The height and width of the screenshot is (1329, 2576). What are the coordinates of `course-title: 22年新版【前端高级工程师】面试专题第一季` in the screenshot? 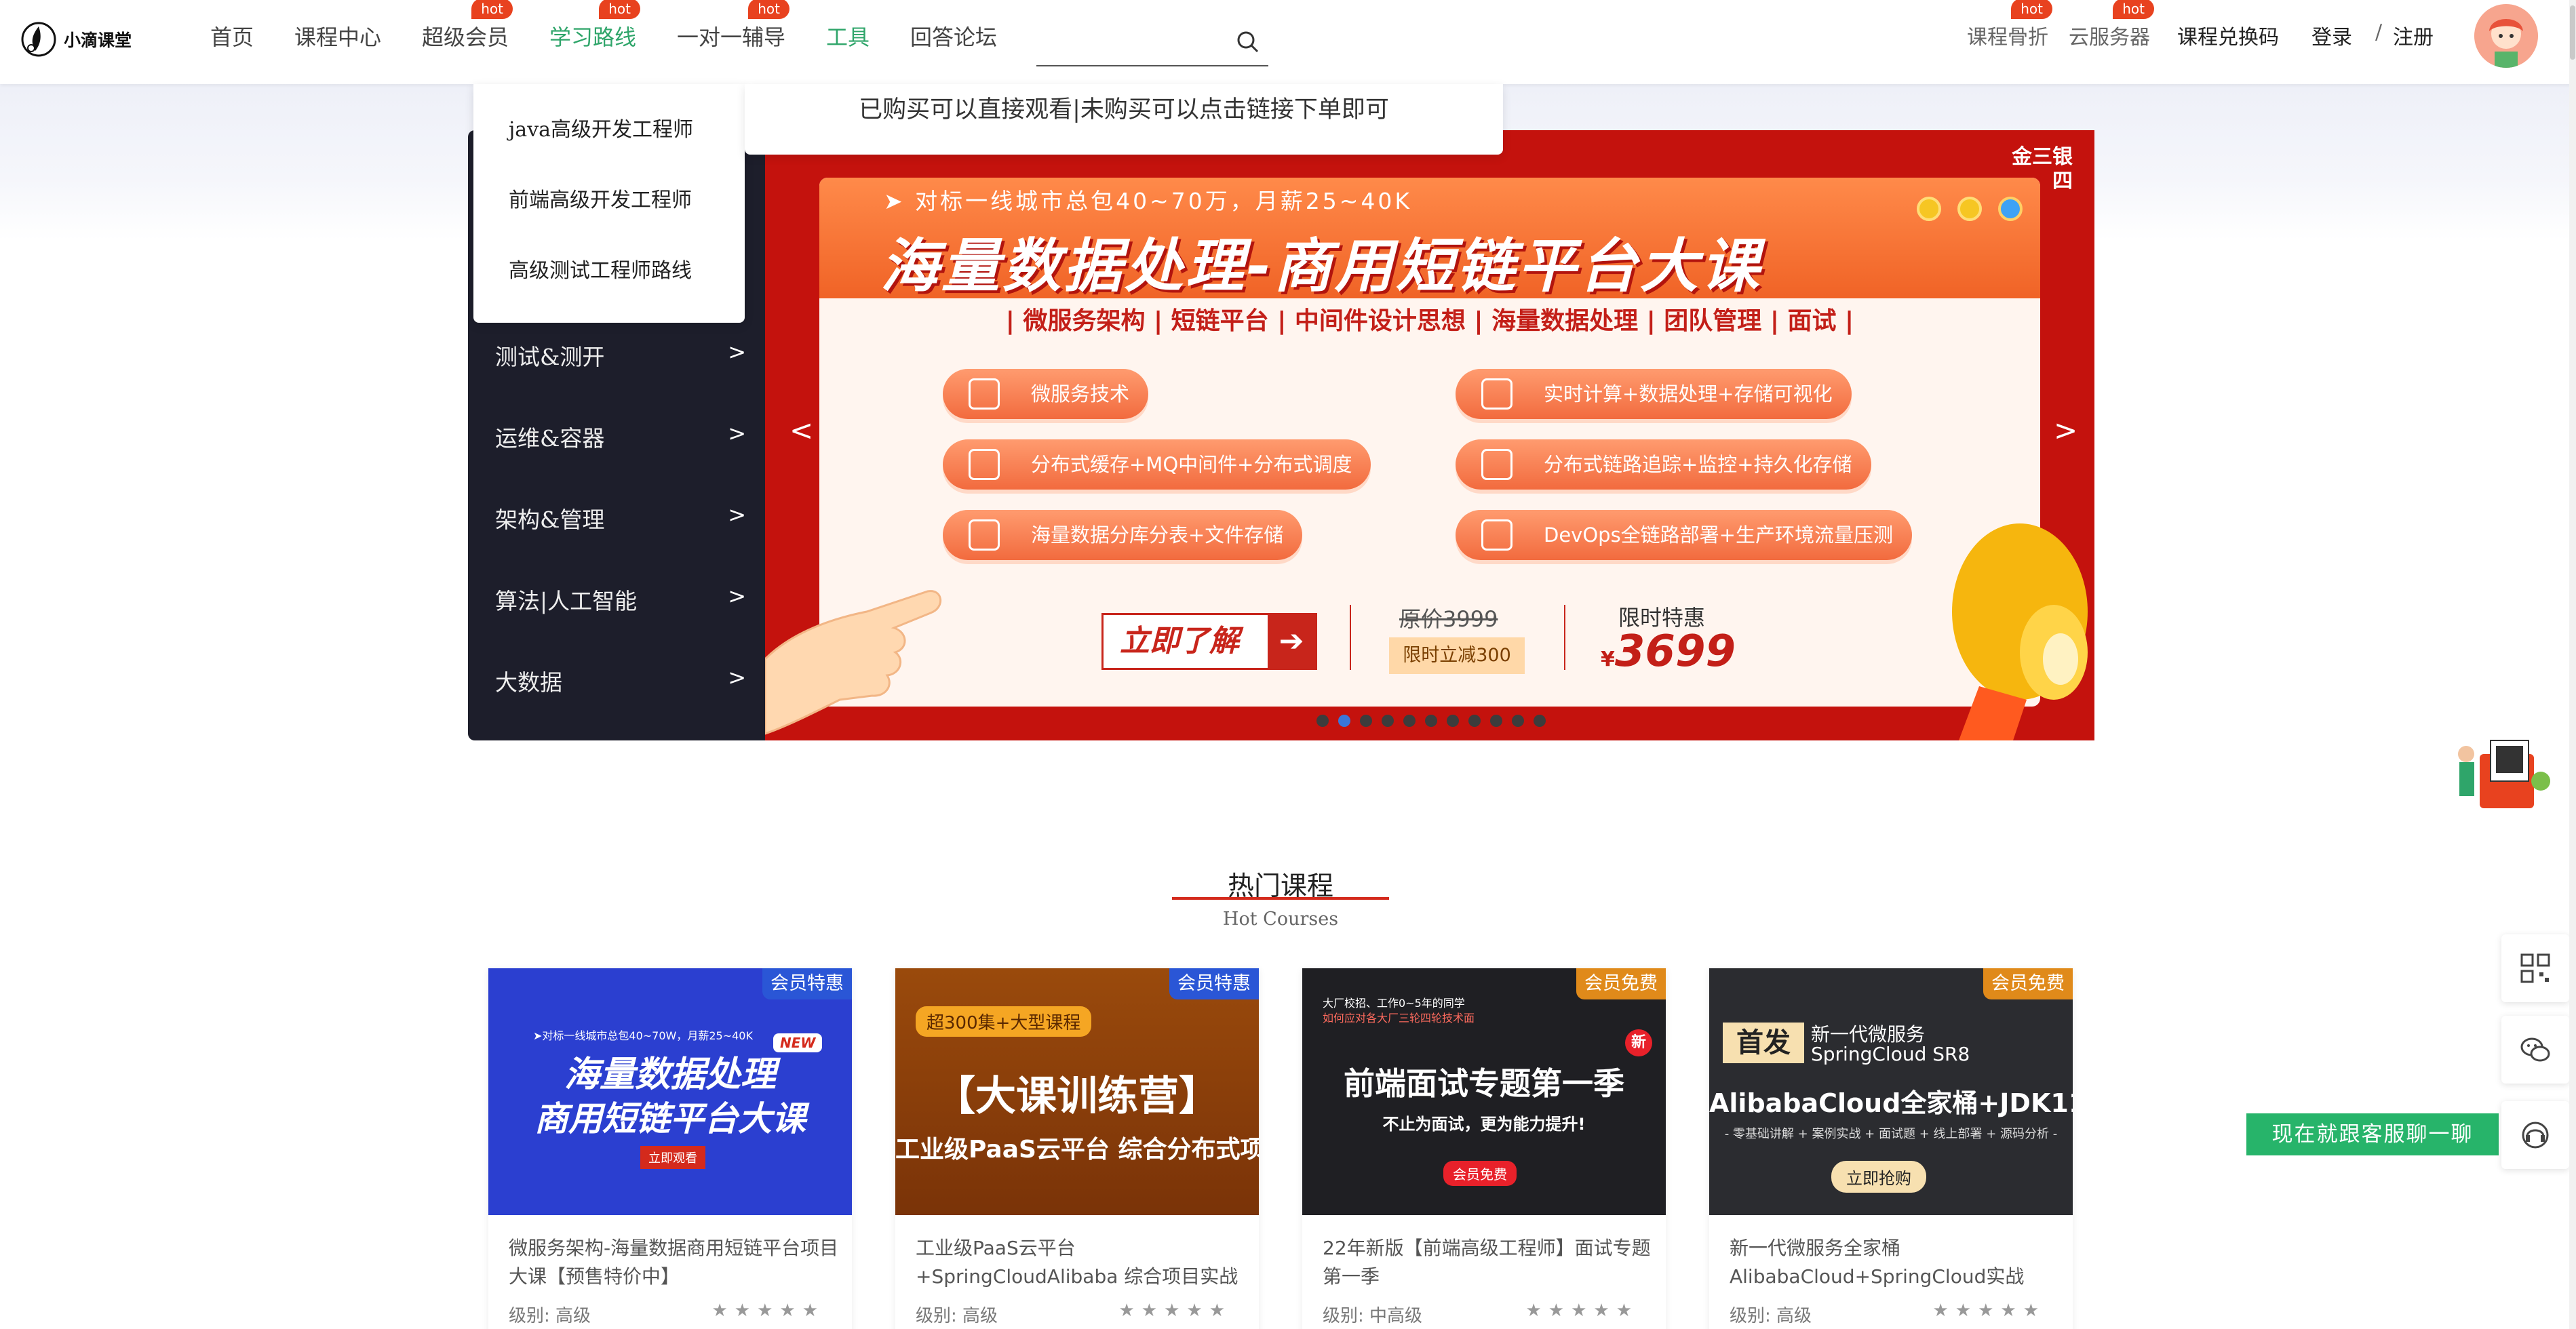 It's located at (1492, 1262).